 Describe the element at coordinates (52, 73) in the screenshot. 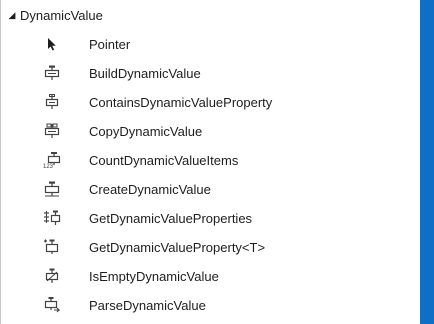

I see `build-dynamic-value-icon` at that location.